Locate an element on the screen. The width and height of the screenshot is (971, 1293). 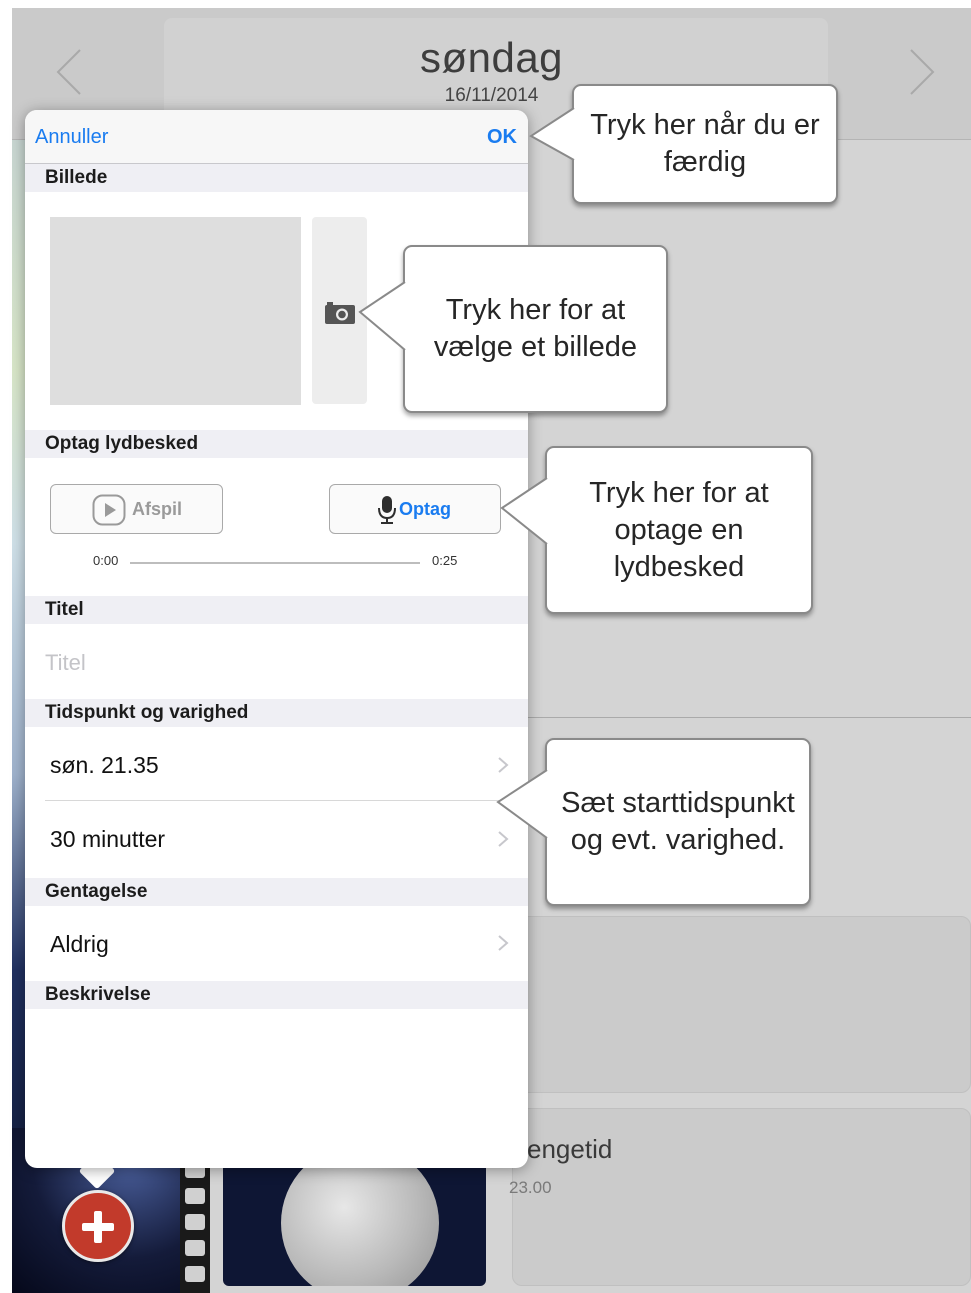
record-label: Optag is located at coordinates (425, 509).